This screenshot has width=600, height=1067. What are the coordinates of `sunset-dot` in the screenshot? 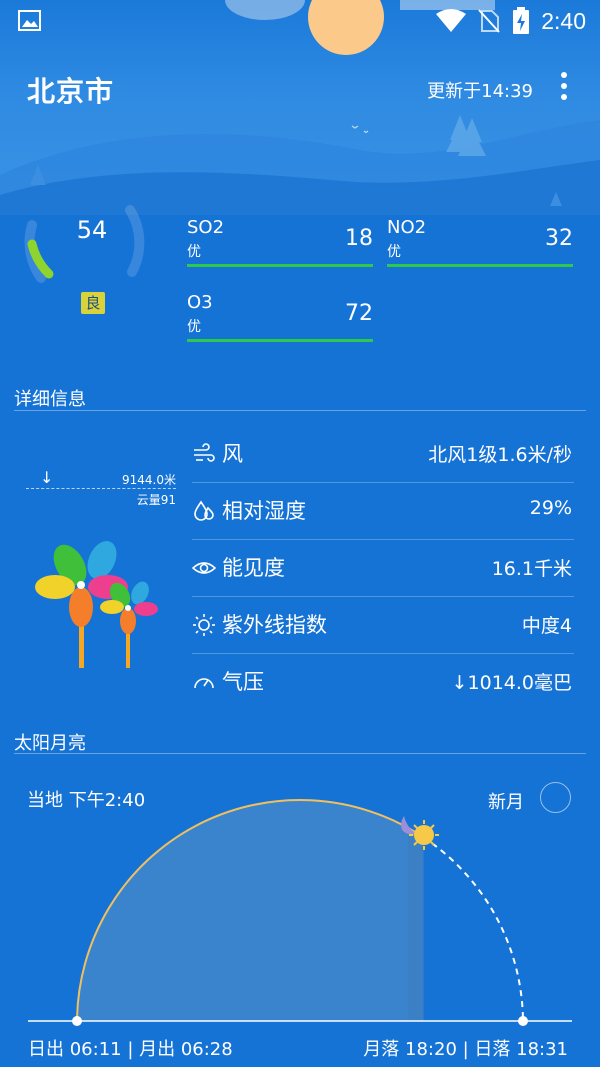 It's located at (523, 1021).